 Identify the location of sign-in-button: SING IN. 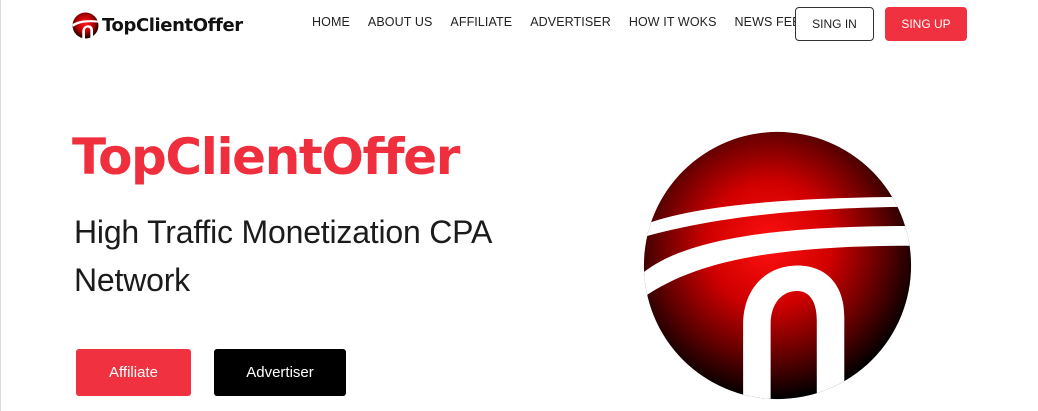
(834, 24).